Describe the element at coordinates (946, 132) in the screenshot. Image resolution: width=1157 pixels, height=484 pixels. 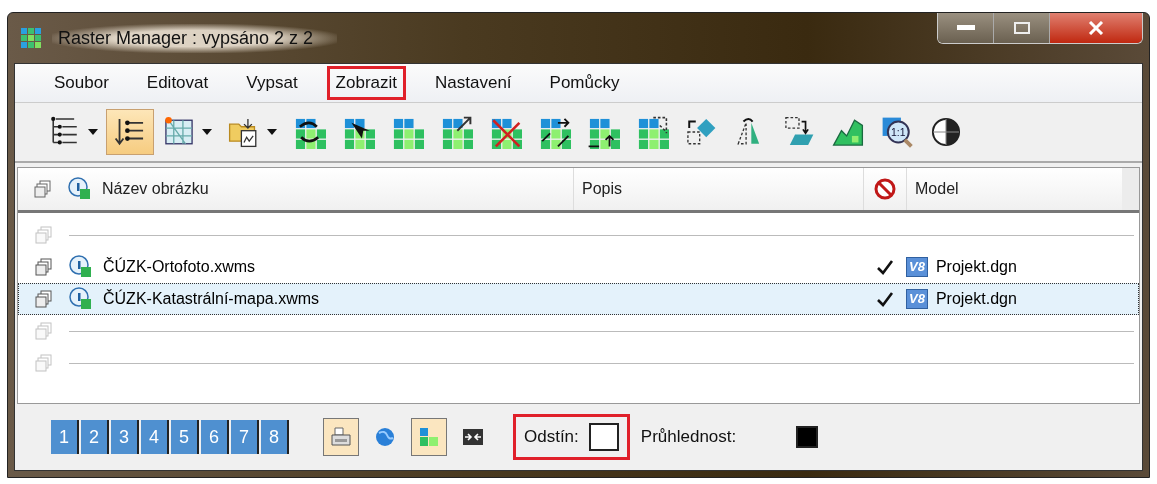
I see `contrast-circle-icon` at that location.